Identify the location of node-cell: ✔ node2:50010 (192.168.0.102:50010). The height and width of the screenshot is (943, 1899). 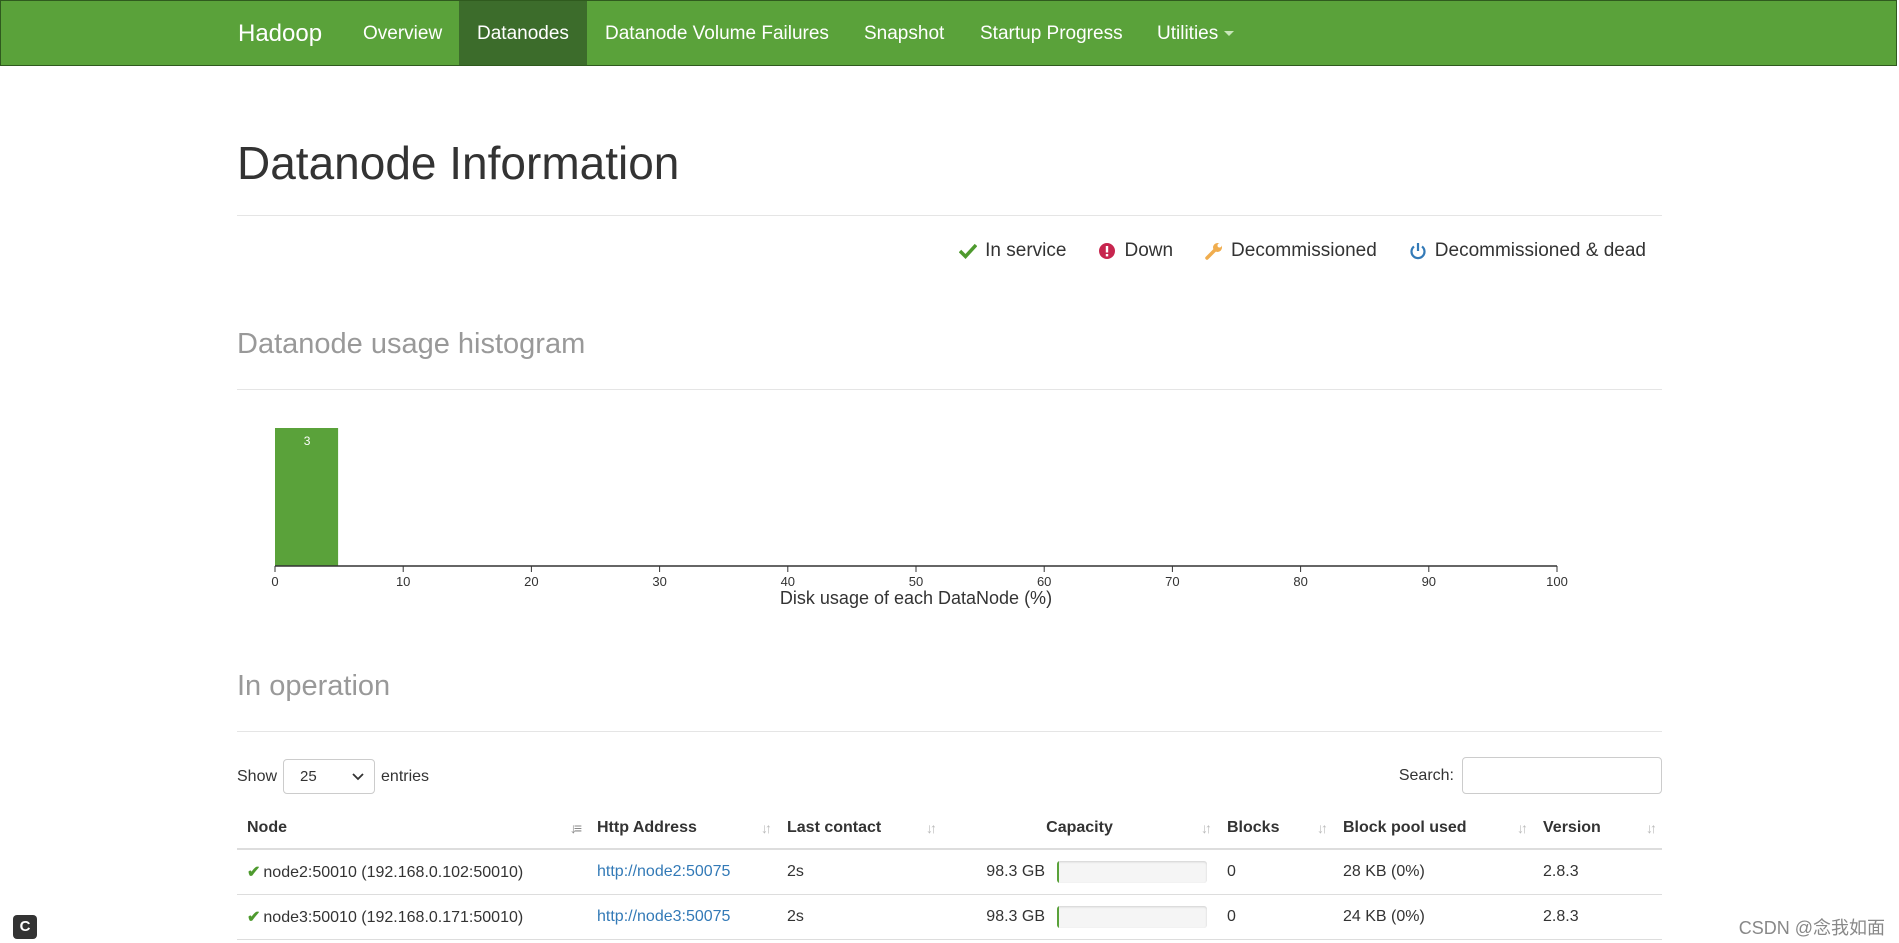
(412, 872).